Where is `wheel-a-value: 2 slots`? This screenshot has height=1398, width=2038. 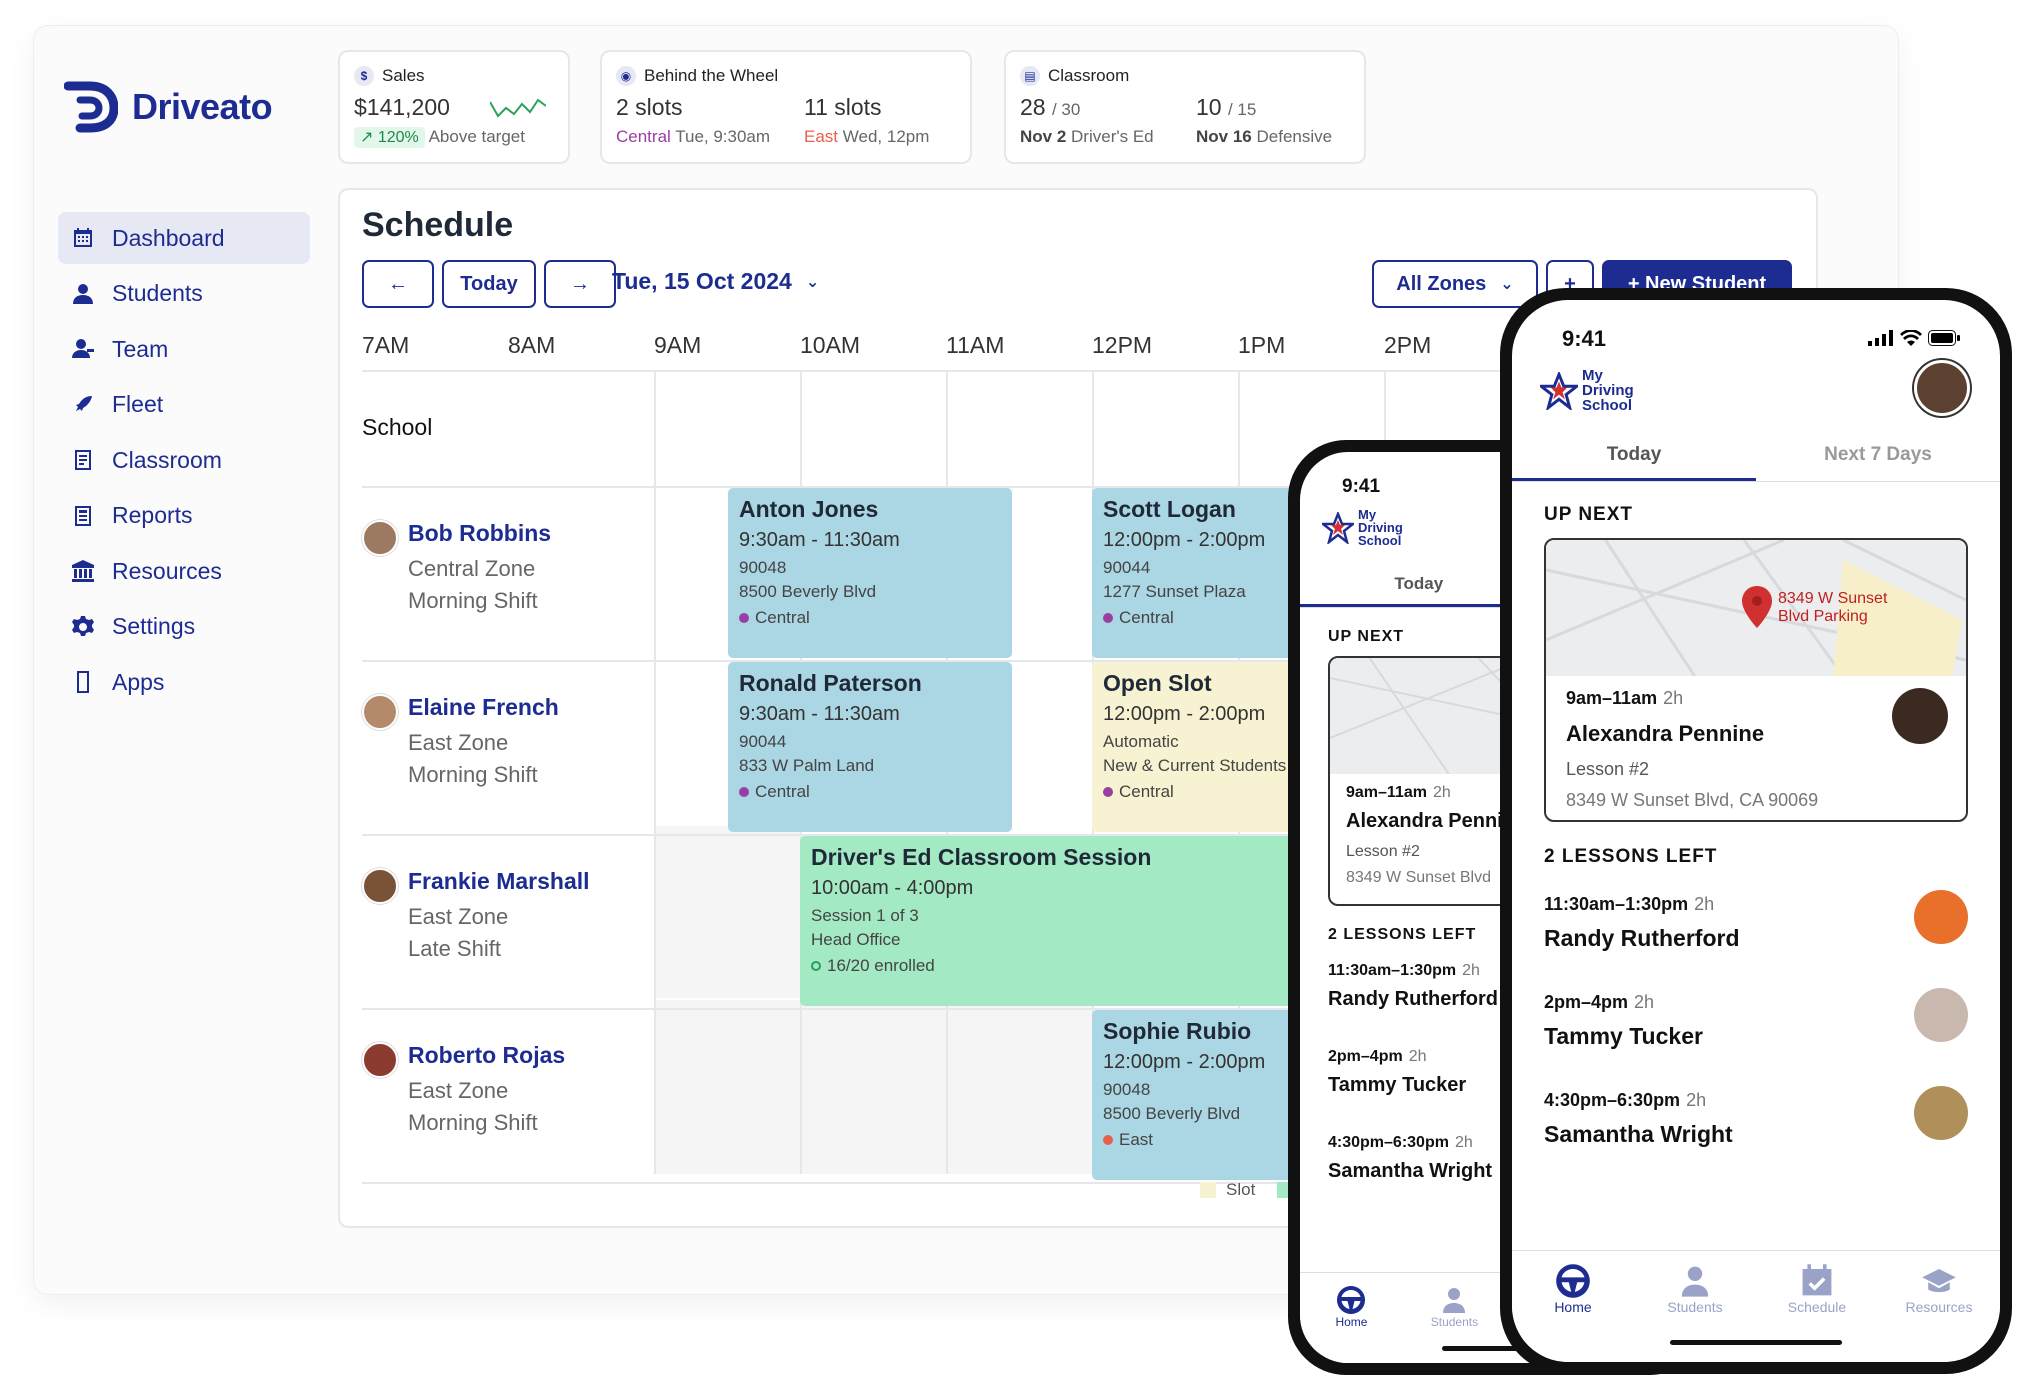
wheel-a-value: 2 slots is located at coordinates (649, 107).